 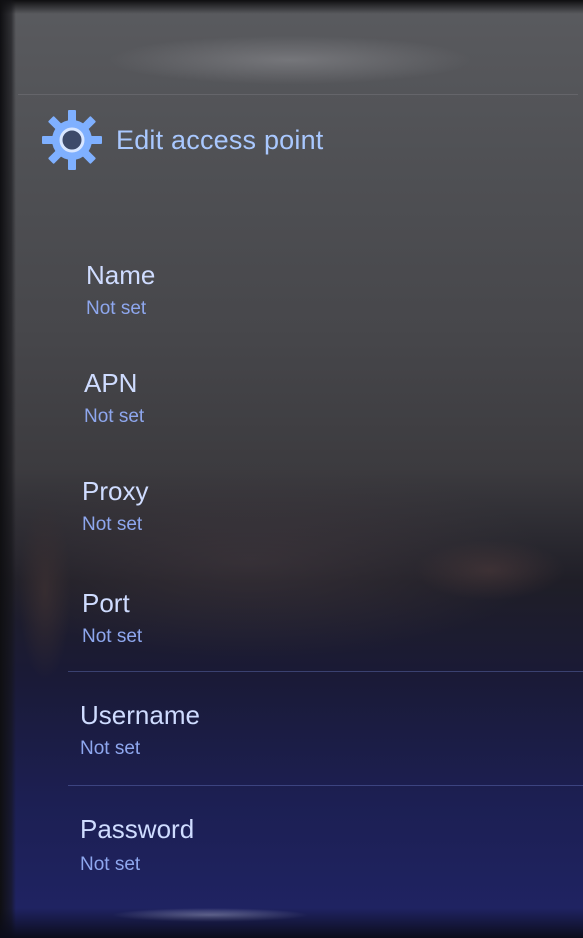 I want to click on pref-apn: APN Not set, so click(x=291, y=417).